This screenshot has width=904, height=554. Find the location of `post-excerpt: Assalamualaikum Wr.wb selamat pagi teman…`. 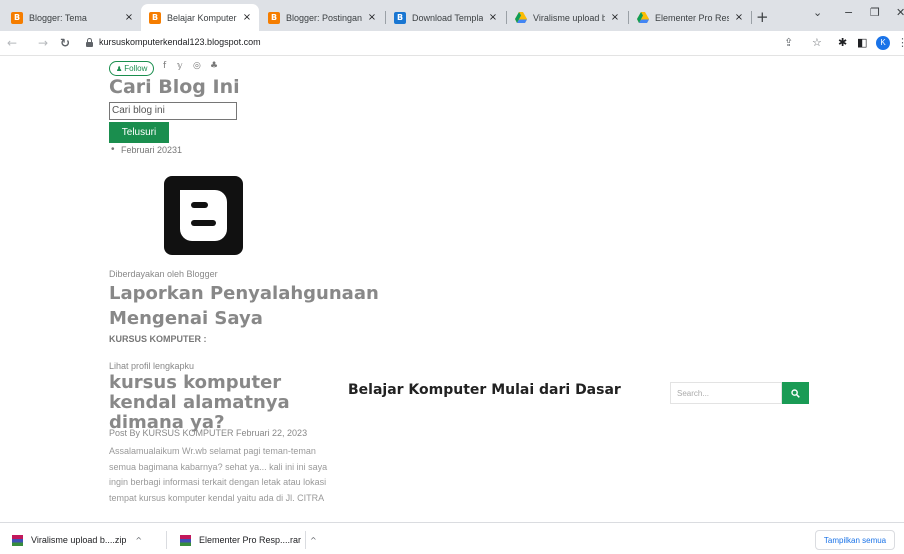

post-excerpt: Assalamualaikum Wr.wb selamat pagi teman… is located at coordinates (218, 474).